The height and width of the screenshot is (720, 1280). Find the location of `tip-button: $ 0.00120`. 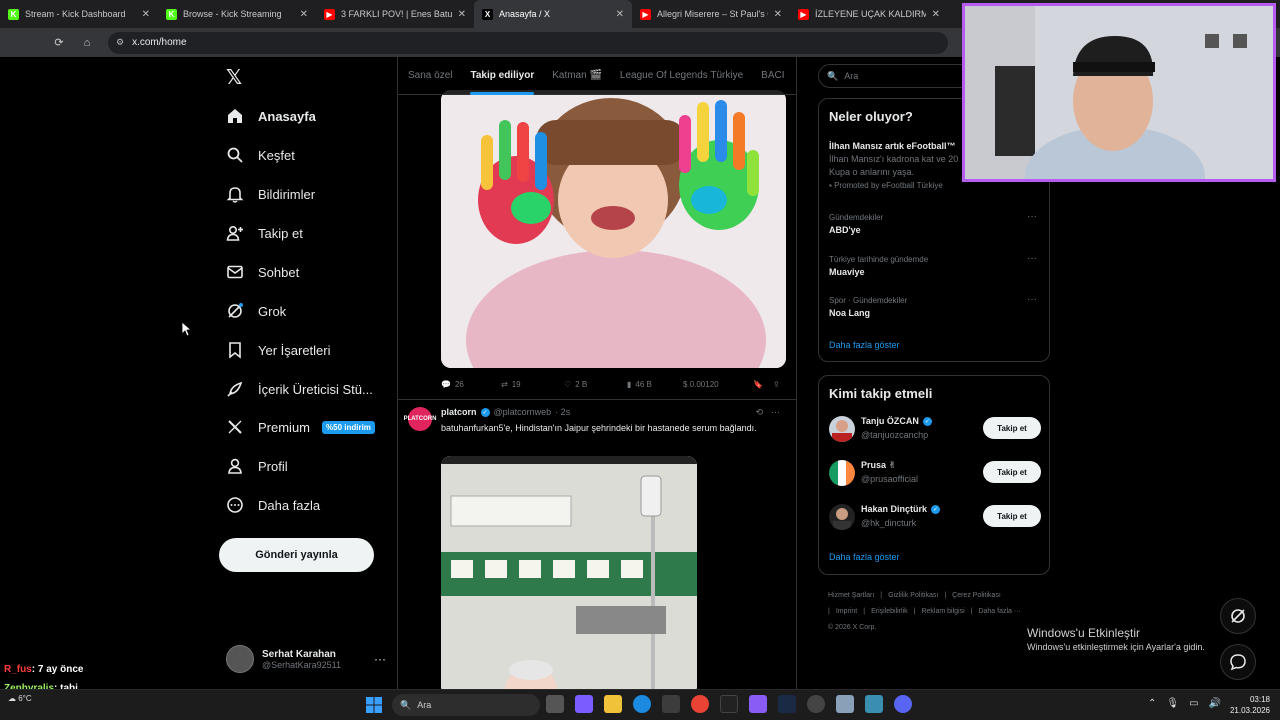

tip-button: $ 0.00120 is located at coordinates (718, 384).